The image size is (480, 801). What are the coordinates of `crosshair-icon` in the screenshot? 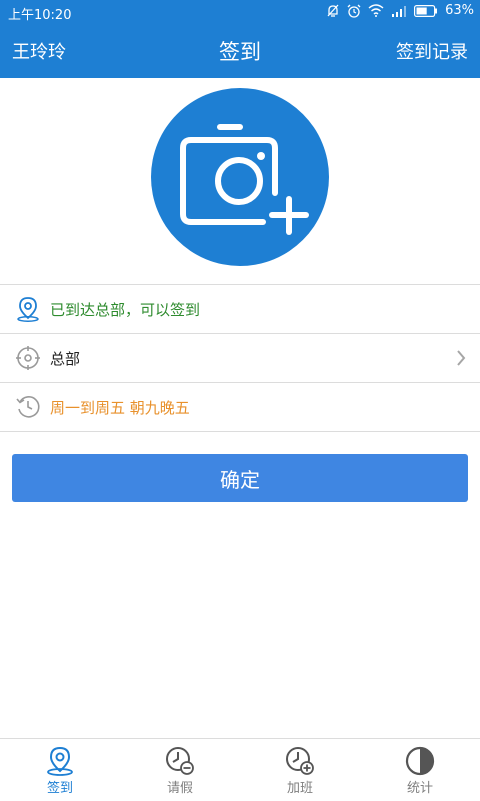 It's located at (28, 358).